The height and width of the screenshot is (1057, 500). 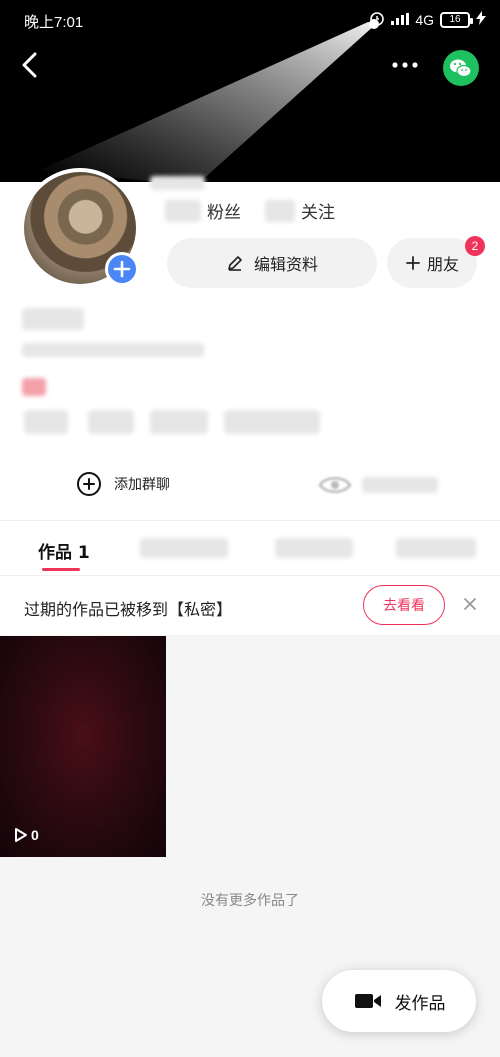 What do you see at coordinates (250, 20) in the screenshot?
I see `status-bar: 晚上7:01 4G 16` at bounding box center [250, 20].